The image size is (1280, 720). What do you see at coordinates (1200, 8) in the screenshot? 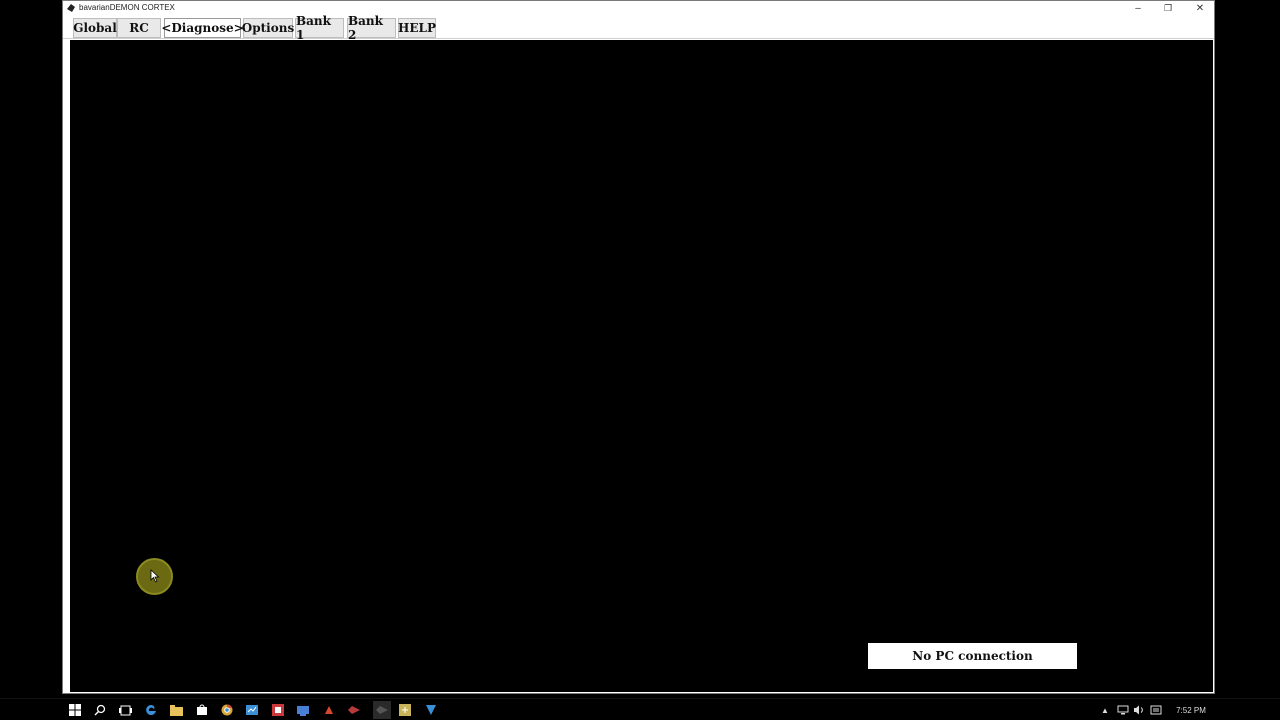
I see `close-button: ✕` at bounding box center [1200, 8].